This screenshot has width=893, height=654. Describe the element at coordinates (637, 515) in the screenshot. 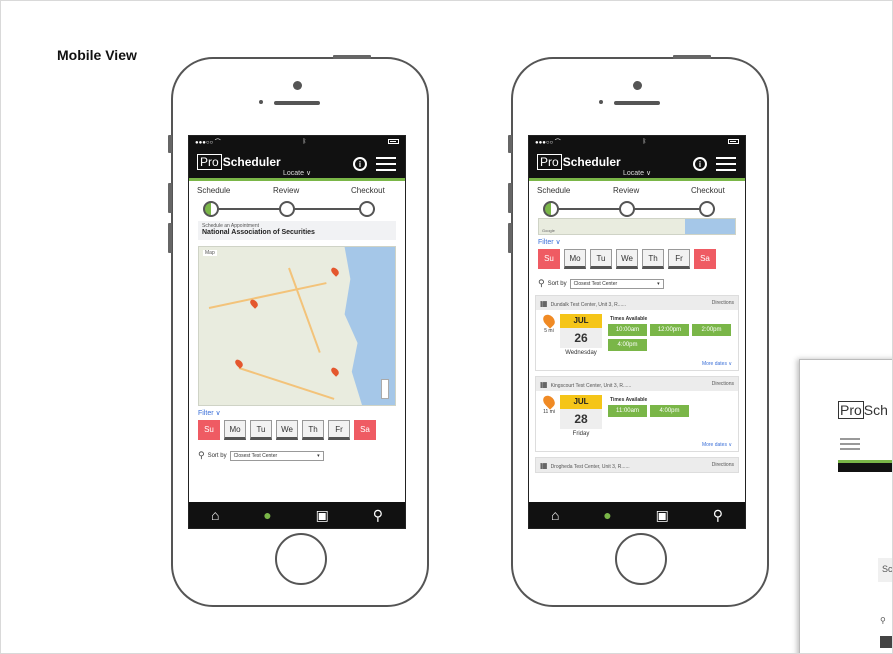

I see `bottom-nav: ⌂ ● ▣ ⚲` at that location.